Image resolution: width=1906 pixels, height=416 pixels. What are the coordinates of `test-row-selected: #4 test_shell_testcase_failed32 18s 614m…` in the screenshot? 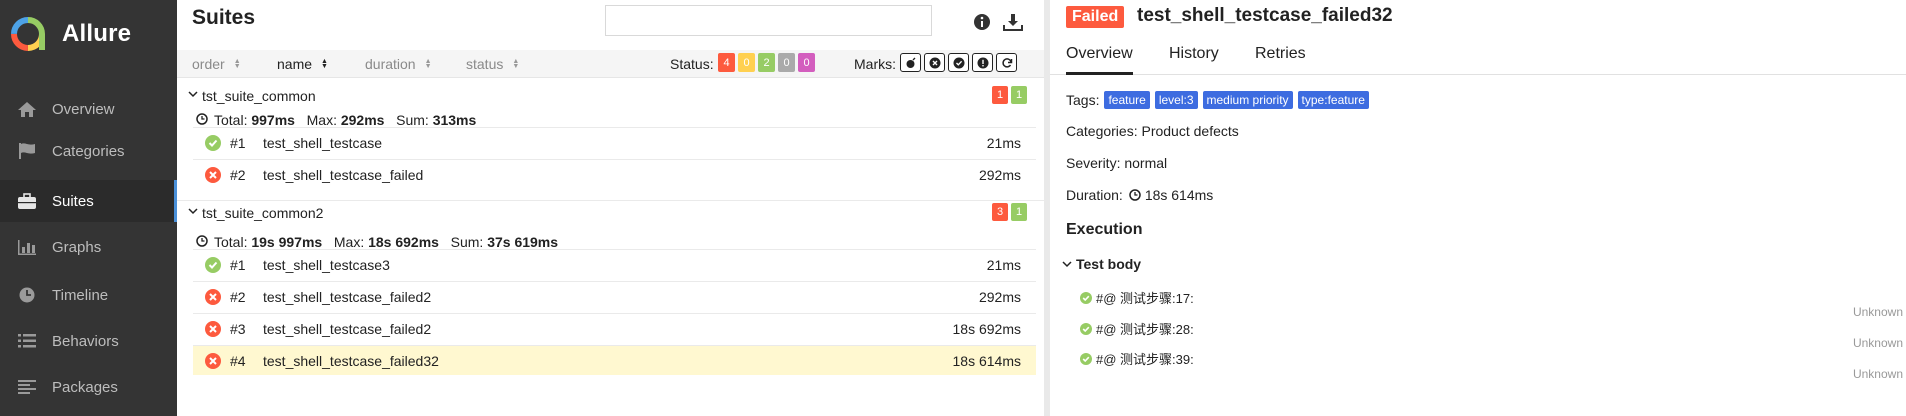 It's located at (614, 360).